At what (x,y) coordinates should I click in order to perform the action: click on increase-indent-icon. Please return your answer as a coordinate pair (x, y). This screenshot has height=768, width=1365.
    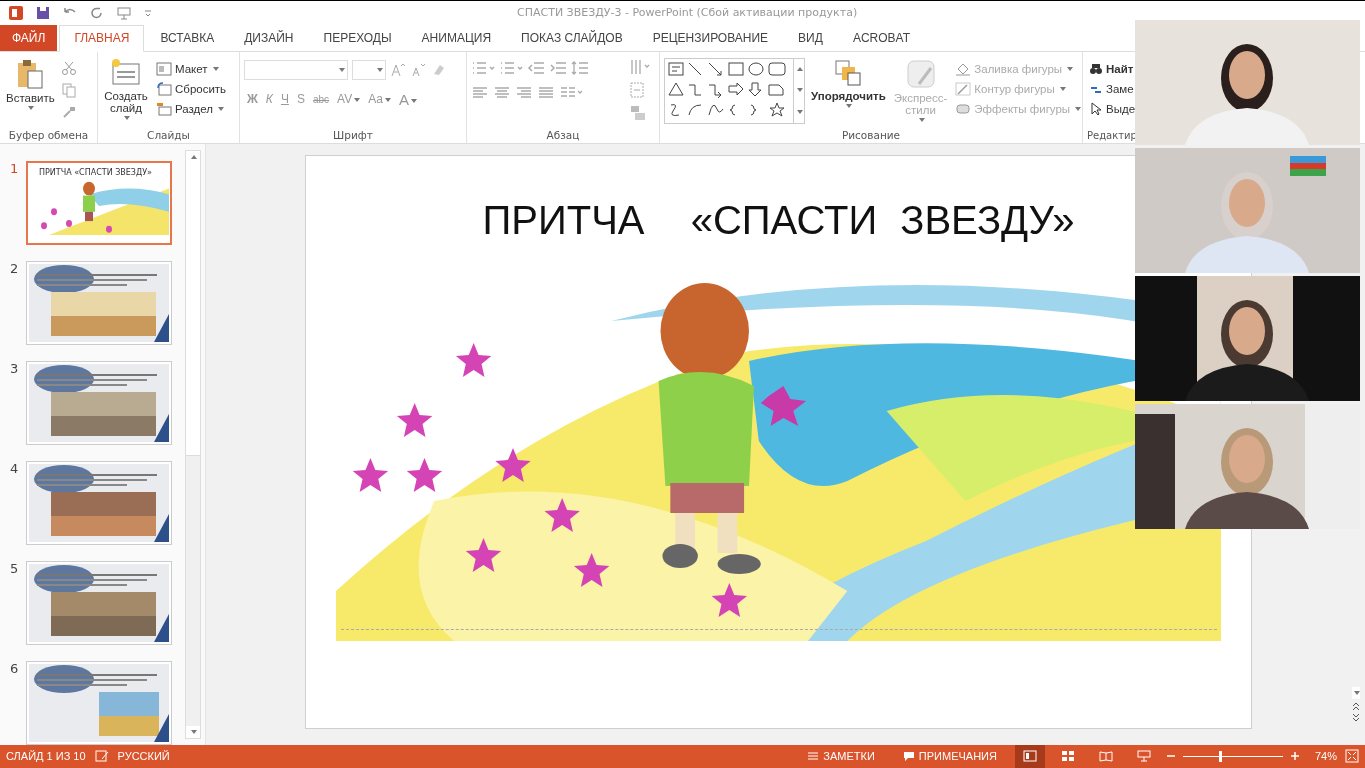
    Looking at the image, I should click on (558, 67).